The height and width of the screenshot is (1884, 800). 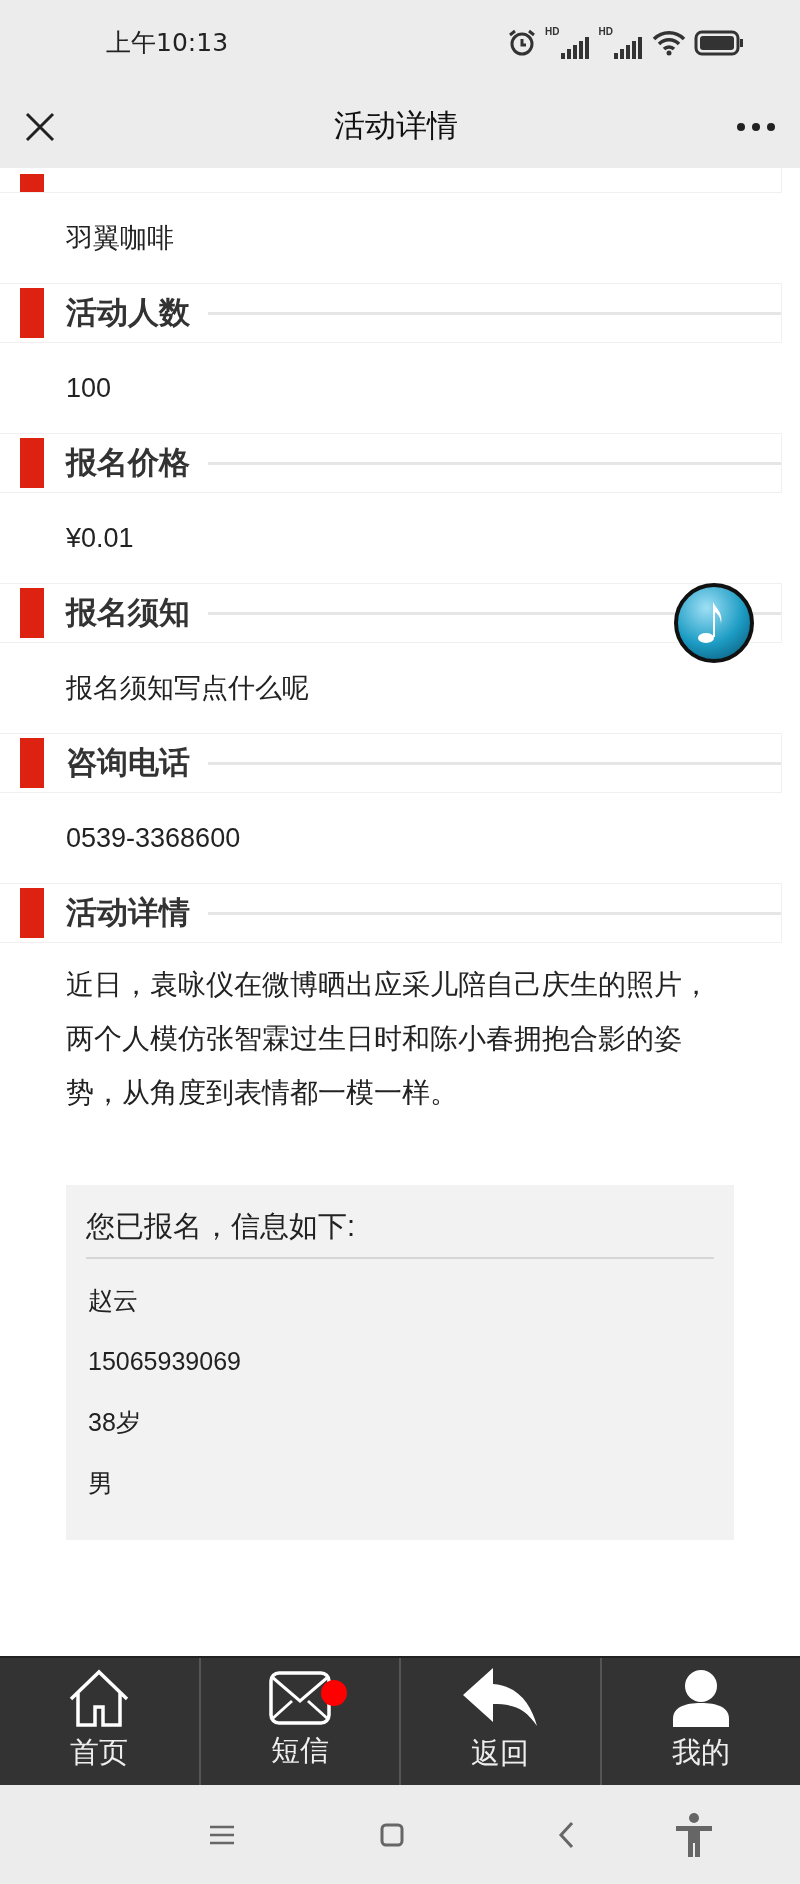 I want to click on more-icon, so click(x=756, y=126).